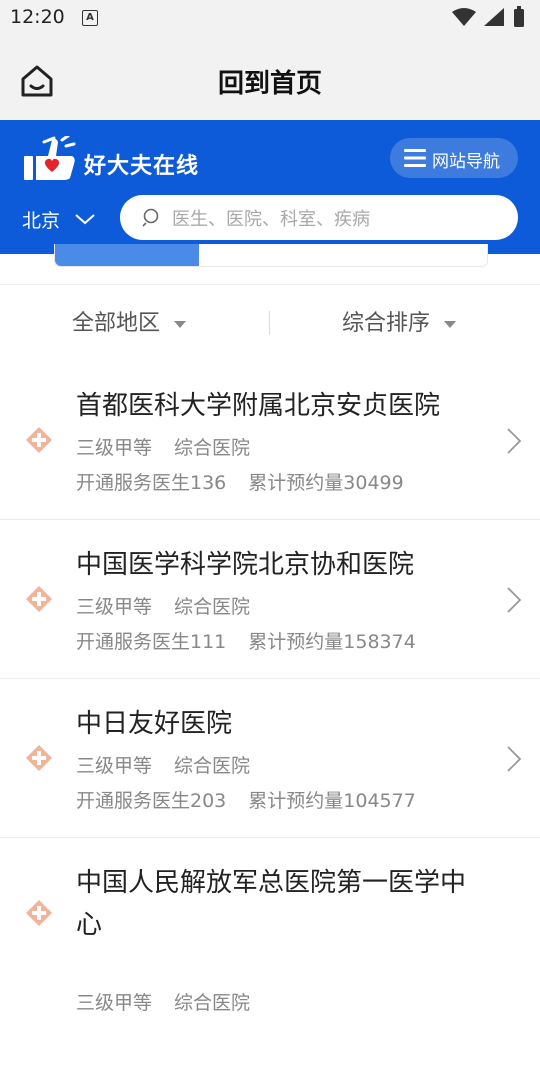 This screenshot has height=1078, width=540. What do you see at coordinates (332, 642) in the screenshot?
I see `booking-count: 累计预约量158374` at bounding box center [332, 642].